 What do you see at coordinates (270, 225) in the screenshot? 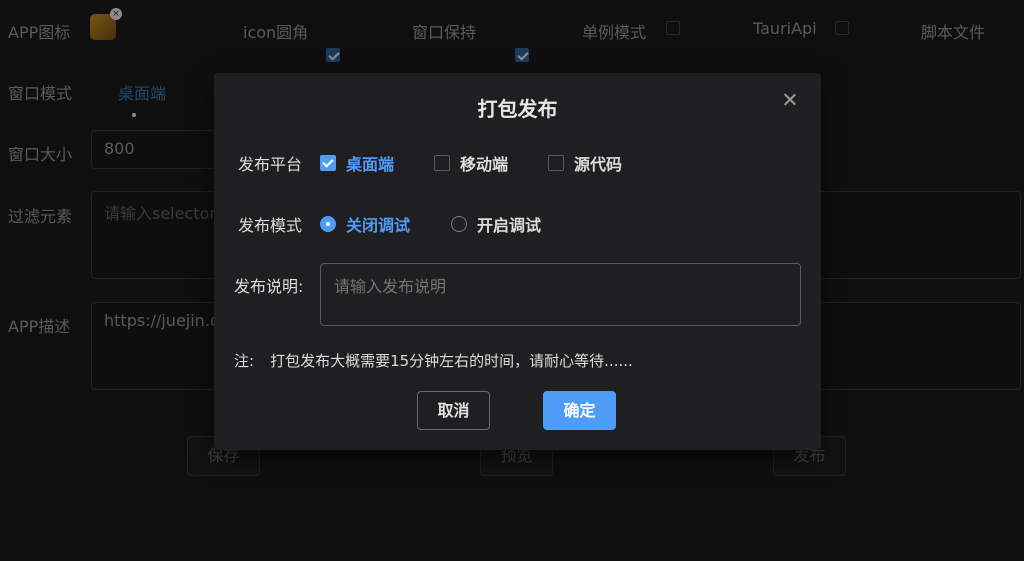
I see `mode-label: 发布模式` at bounding box center [270, 225].